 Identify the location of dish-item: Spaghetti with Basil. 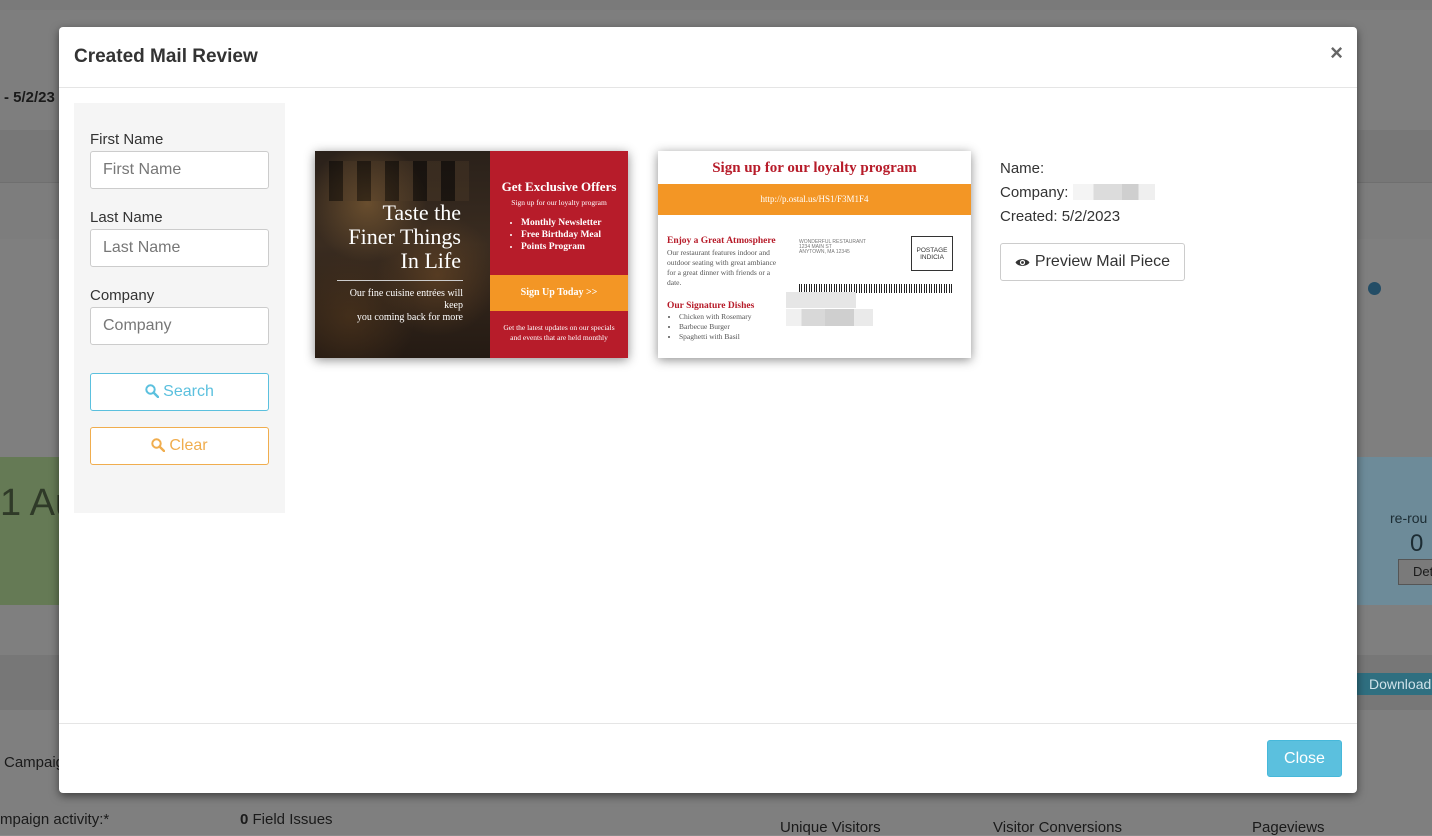
(715, 337).